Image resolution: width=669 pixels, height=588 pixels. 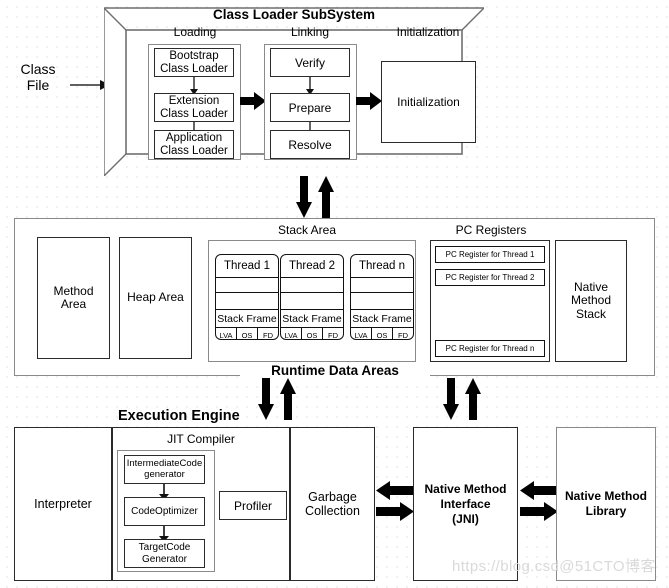 I want to click on code-optimizer-box: CodeOptimizer, so click(x=164, y=511).